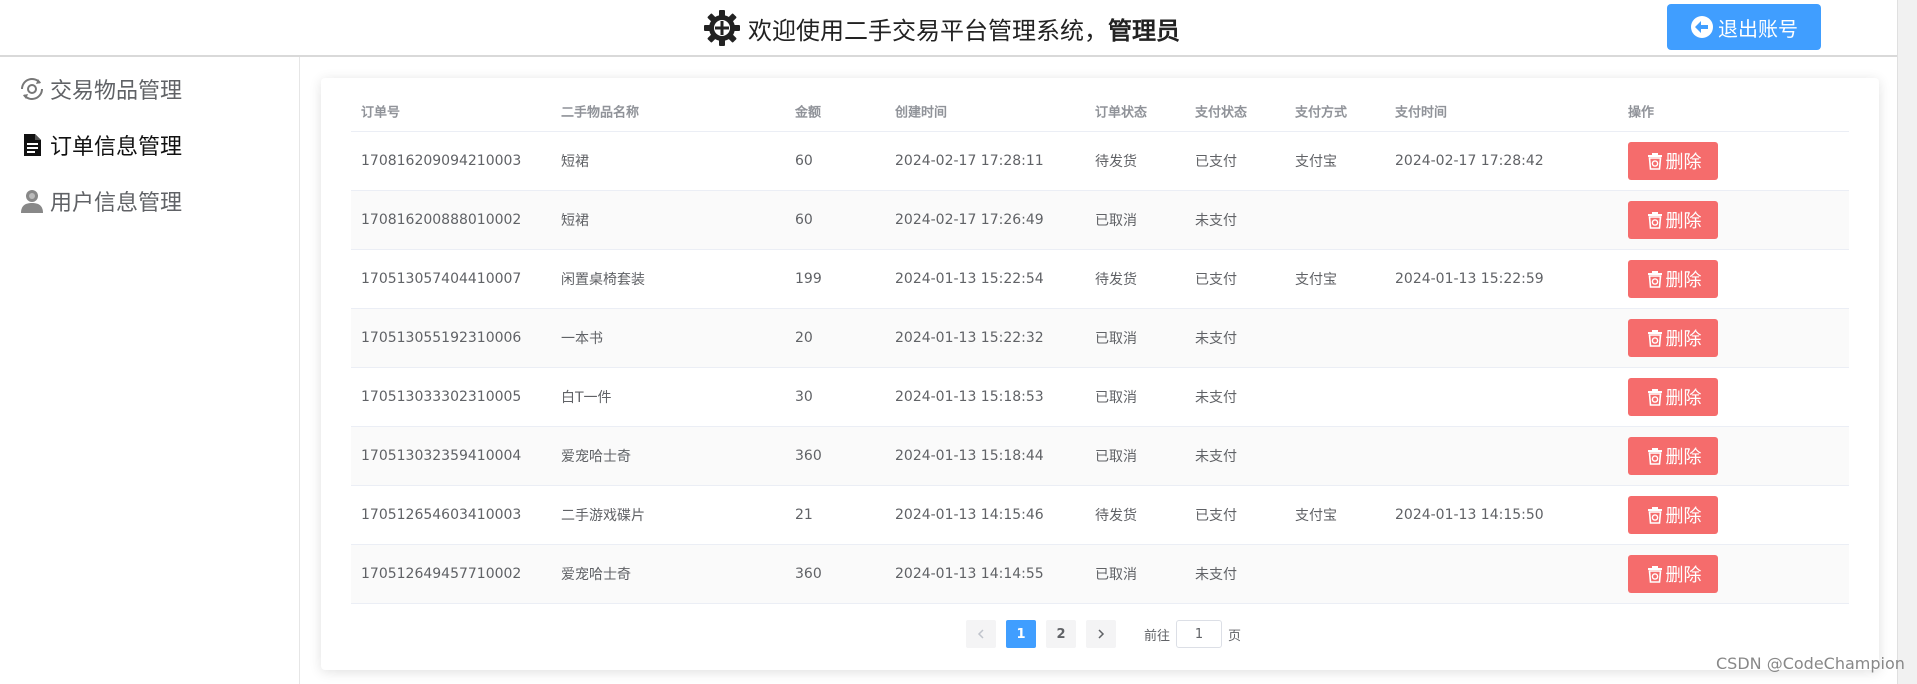 The height and width of the screenshot is (684, 1917). I want to click on eye-refresh-icon, so click(32, 89).